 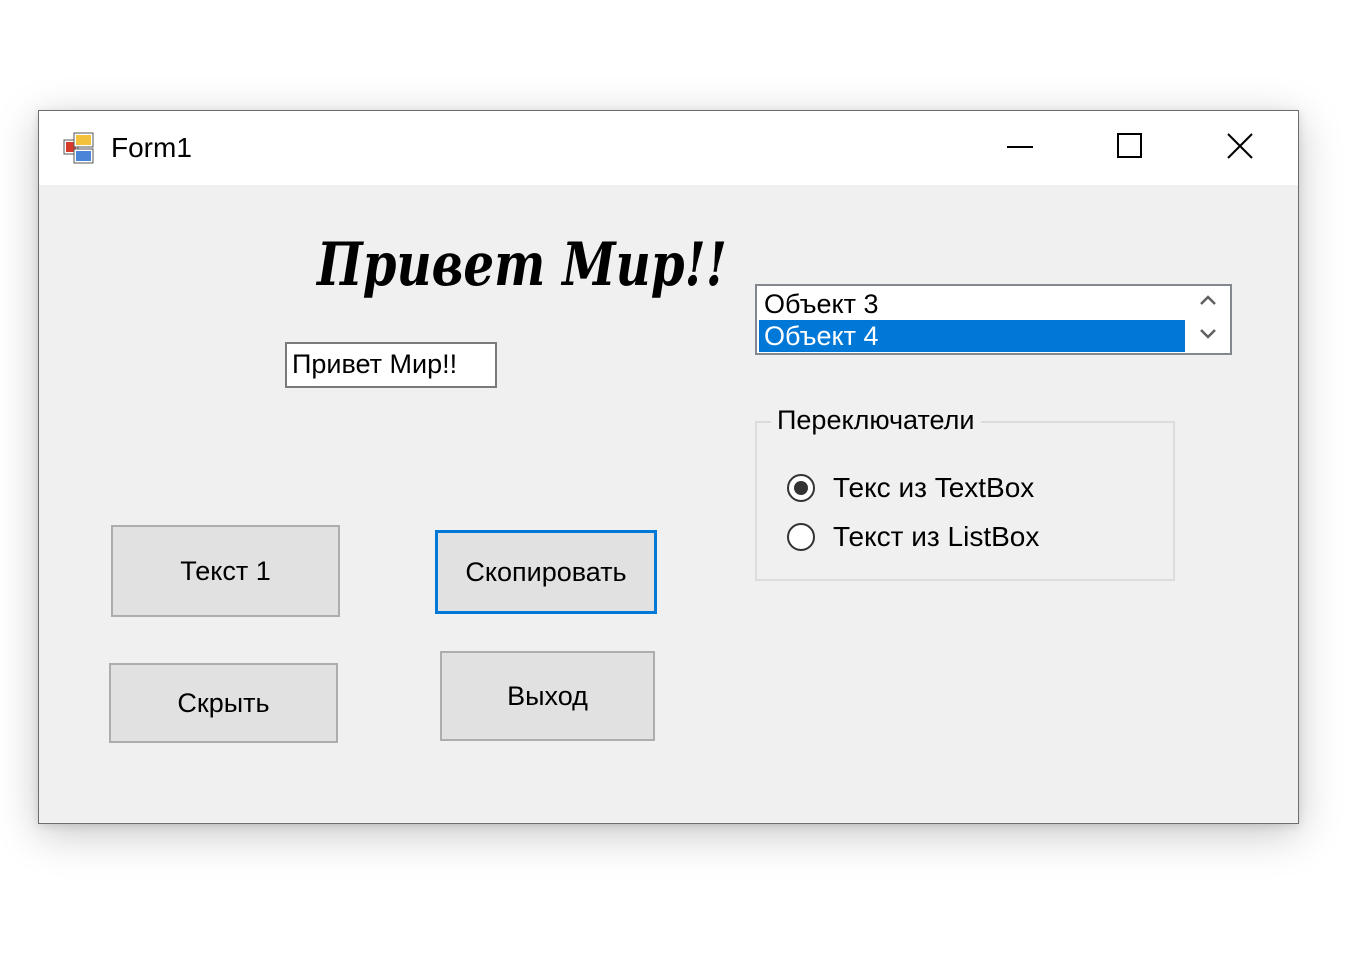 What do you see at coordinates (521, 265) in the screenshot?
I see `greeting-text: Привет Мир!!` at bounding box center [521, 265].